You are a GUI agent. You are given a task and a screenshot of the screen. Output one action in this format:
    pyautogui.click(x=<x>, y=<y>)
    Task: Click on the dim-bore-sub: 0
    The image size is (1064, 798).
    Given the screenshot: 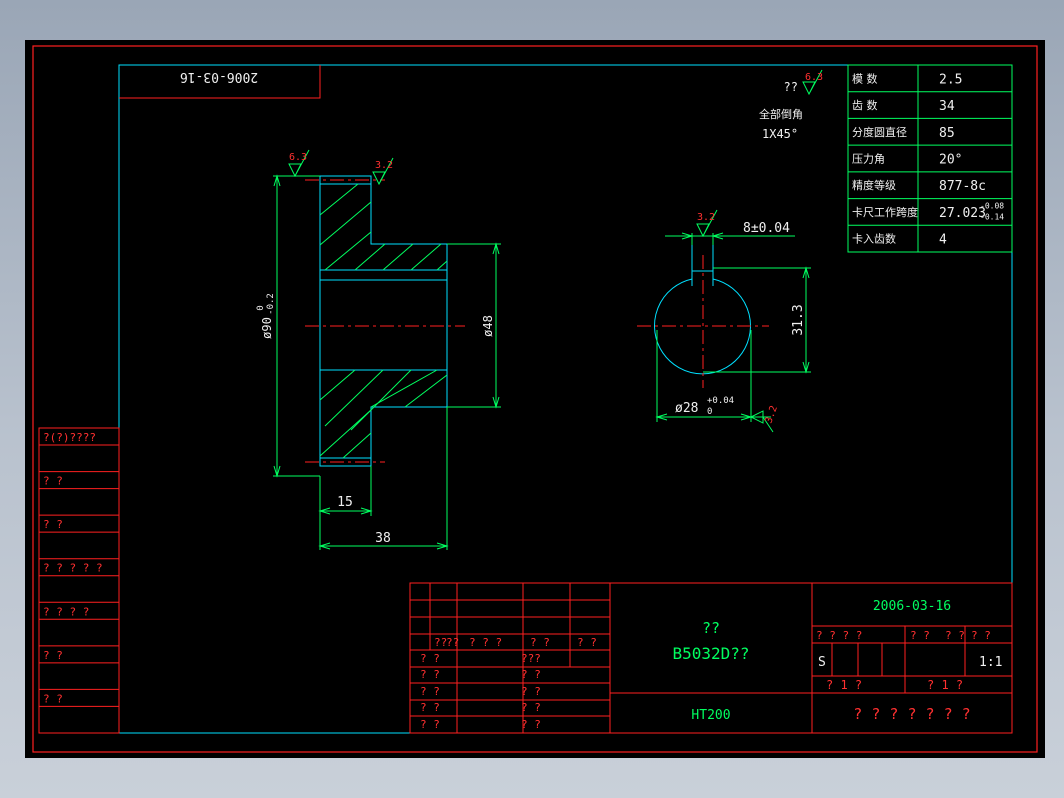 What is the action you would take?
    pyautogui.click(x=709, y=412)
    